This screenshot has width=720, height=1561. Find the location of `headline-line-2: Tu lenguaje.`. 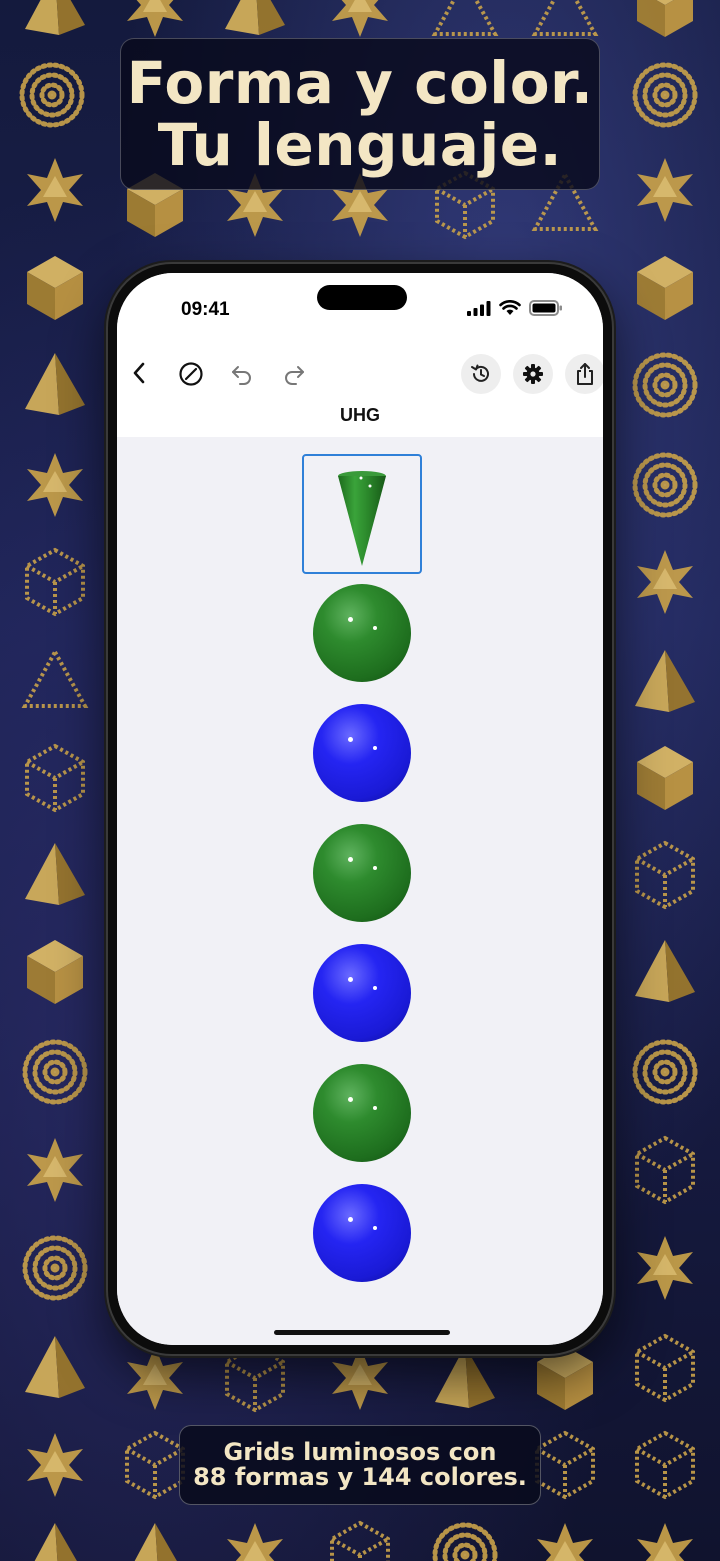

headline-line-2: Tu lenguaje. is located at coordinates (360, 145).